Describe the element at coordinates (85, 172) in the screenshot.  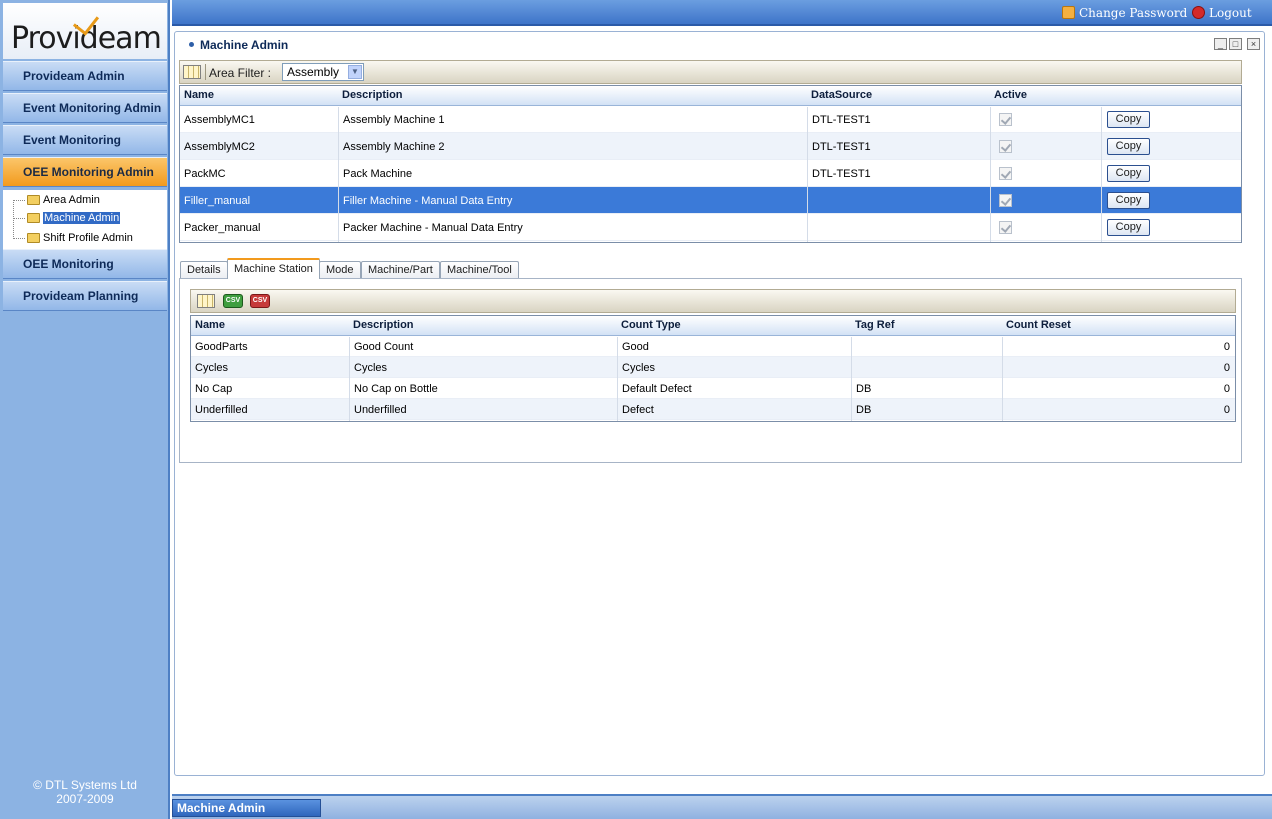
I see `nav-oee-monitoring-admin: OEE Monitoring Admin` at that location.